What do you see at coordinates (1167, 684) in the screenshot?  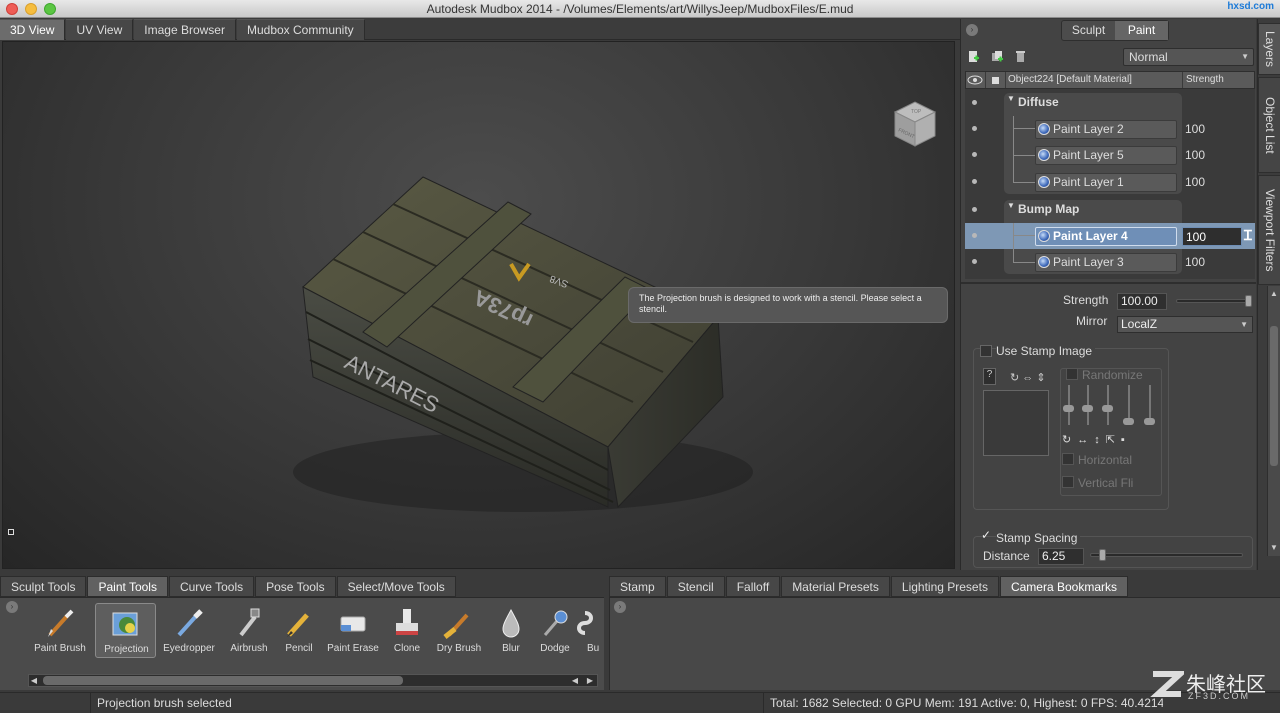 I see `z-logo-icon` at bounding box center [1167, 684].